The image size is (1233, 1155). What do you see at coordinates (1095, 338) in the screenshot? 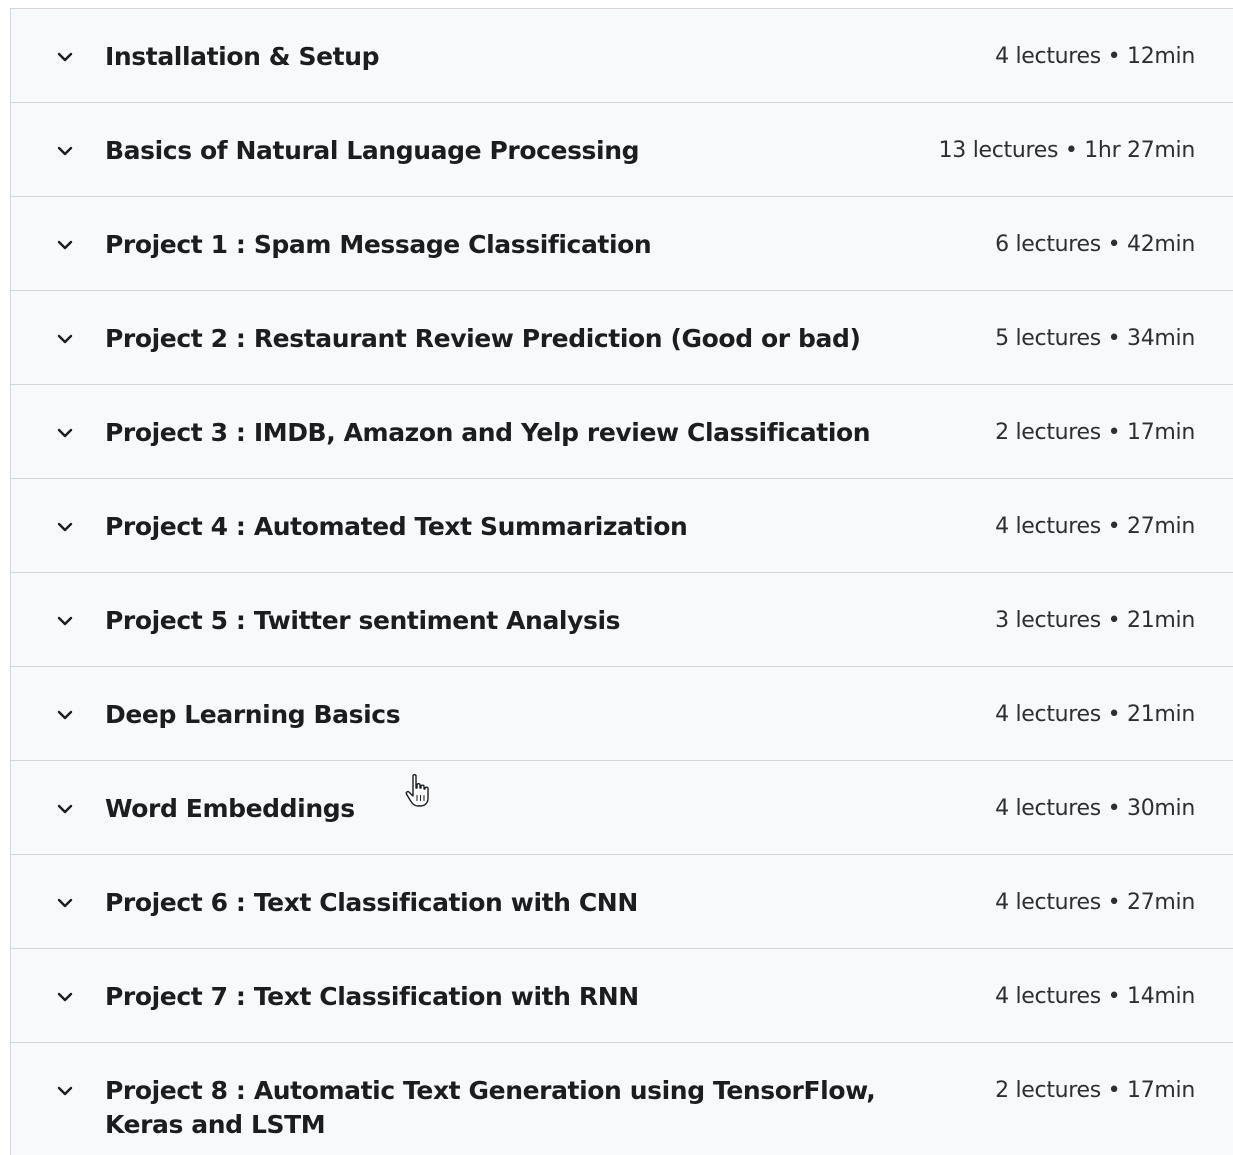
I see `section-meta: 5 lectures • 34min` at bounding box center [1095, 338].